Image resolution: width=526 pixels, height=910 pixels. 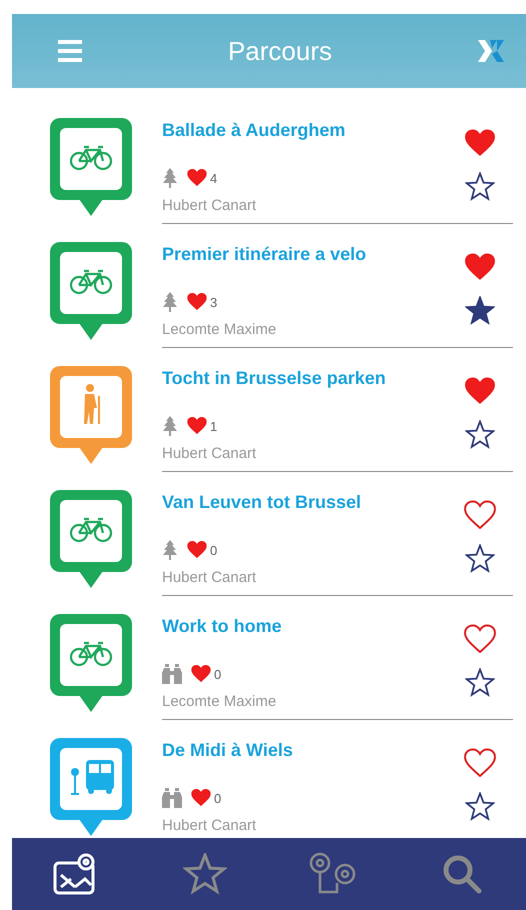 What do you see at coordinates (304, 130) in the screenshot?
I see `route-title: Ballade à Auderghem` at bounding box center [304, 130].